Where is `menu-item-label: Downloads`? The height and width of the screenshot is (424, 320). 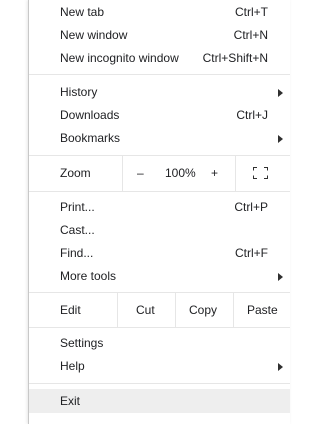 menu-item-label: Downloads is located at coordinates (90, 115).